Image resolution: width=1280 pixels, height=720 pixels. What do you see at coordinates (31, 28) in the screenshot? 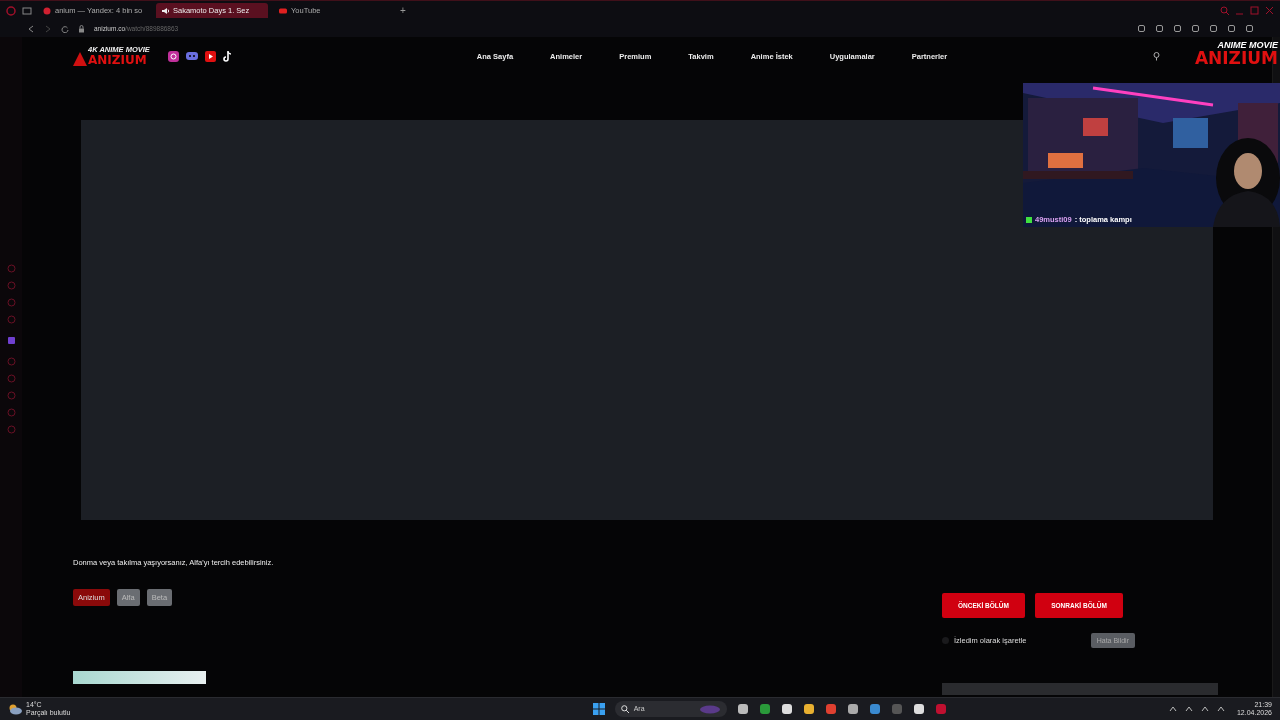
I see `back-icon` at bounding box center [31, 28].